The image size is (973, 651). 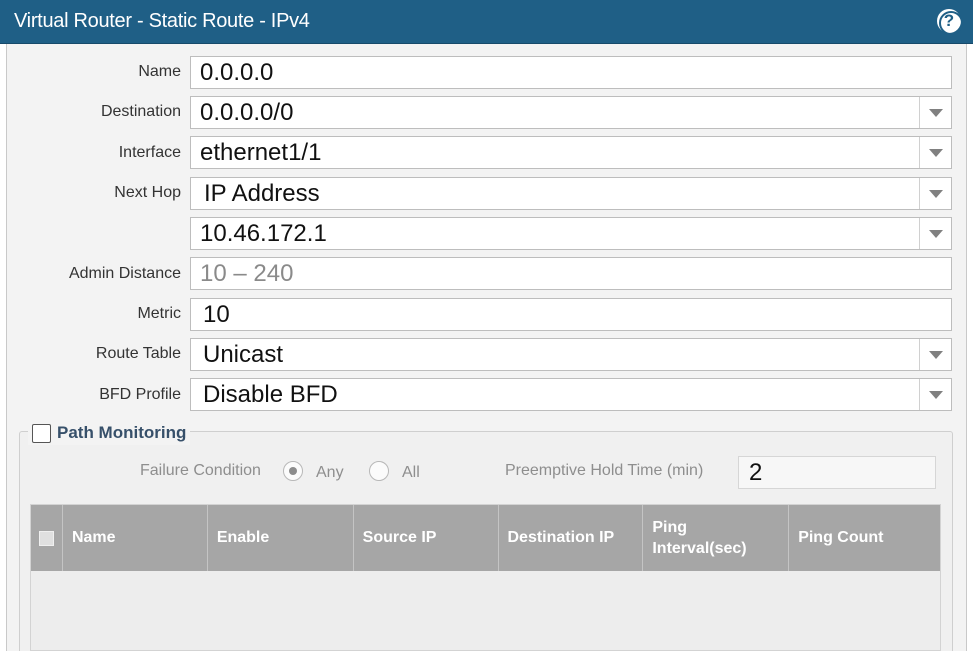 I want to click on route-table-value: Unicast, so click(x=243, y=354).